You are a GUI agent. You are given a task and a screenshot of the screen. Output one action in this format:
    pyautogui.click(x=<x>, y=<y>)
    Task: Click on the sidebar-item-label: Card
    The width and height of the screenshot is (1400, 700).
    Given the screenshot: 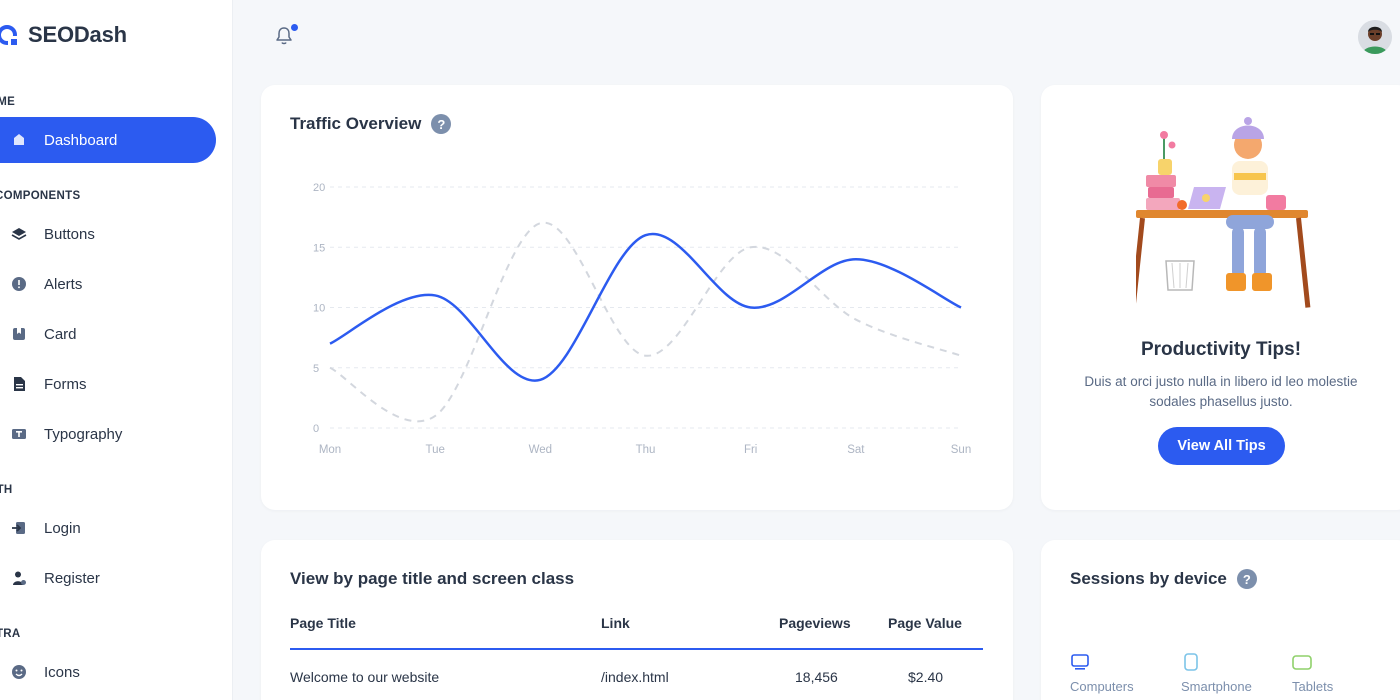 What is the action you would take?
    pyautogui.click(x=60, y=334)
    